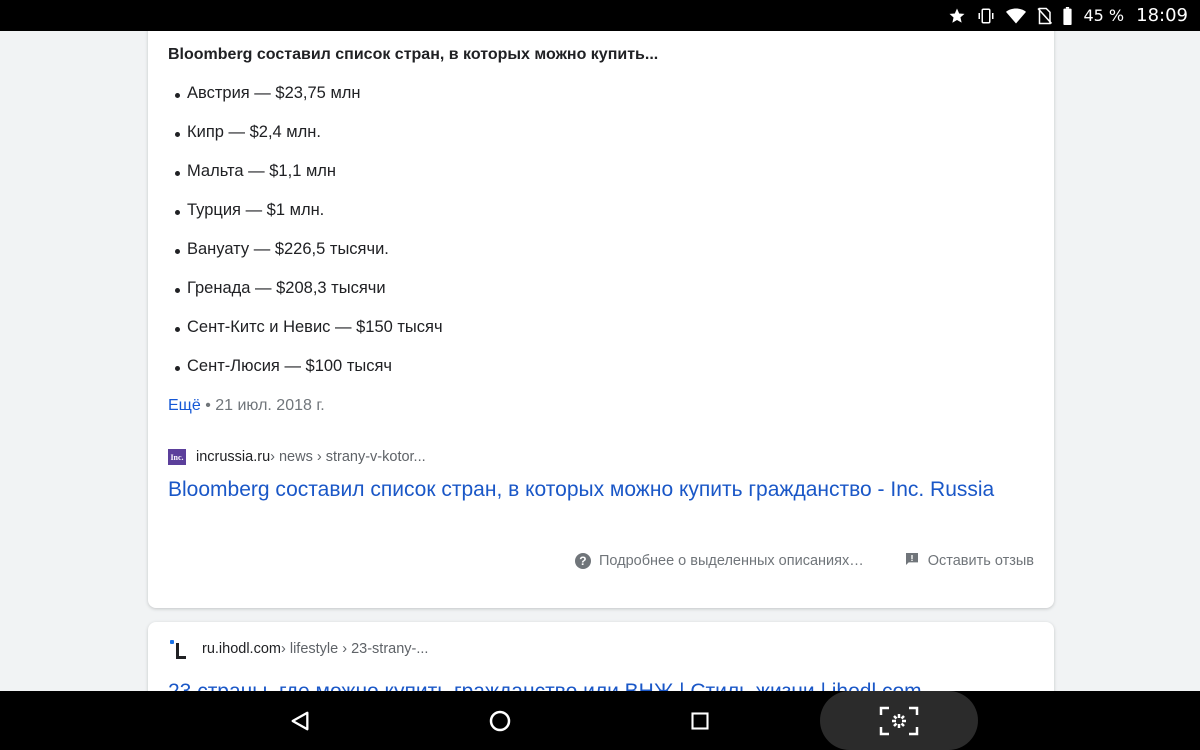 This screenshot has height=750, width=1200. I want to click on list-item: Мальта — $1,1 млн, so click(255, 171).